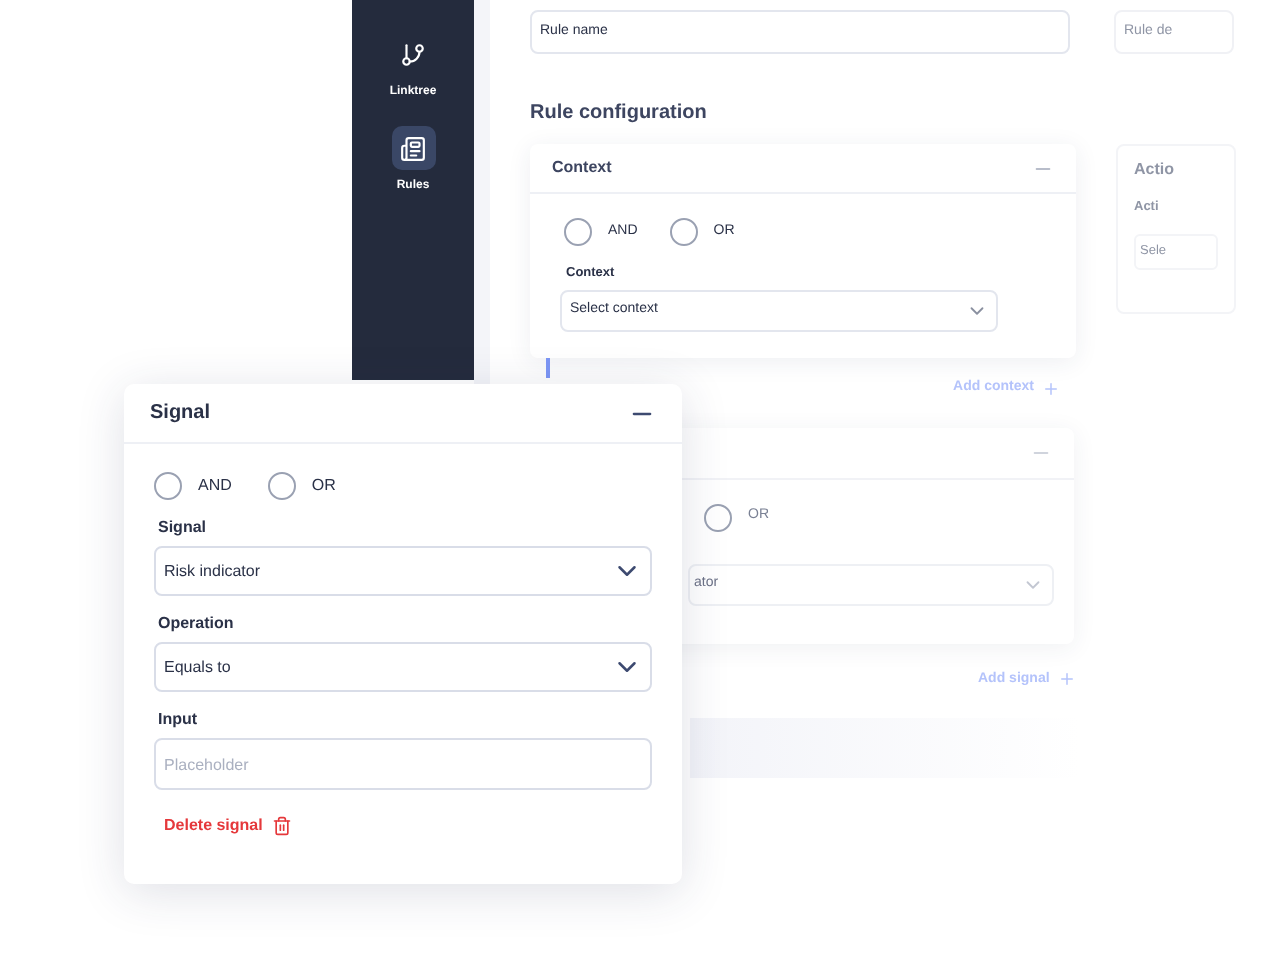 The height and width of the screenshot is (964, 1284). I want to click on field-label: Signal, so click(183, 528).